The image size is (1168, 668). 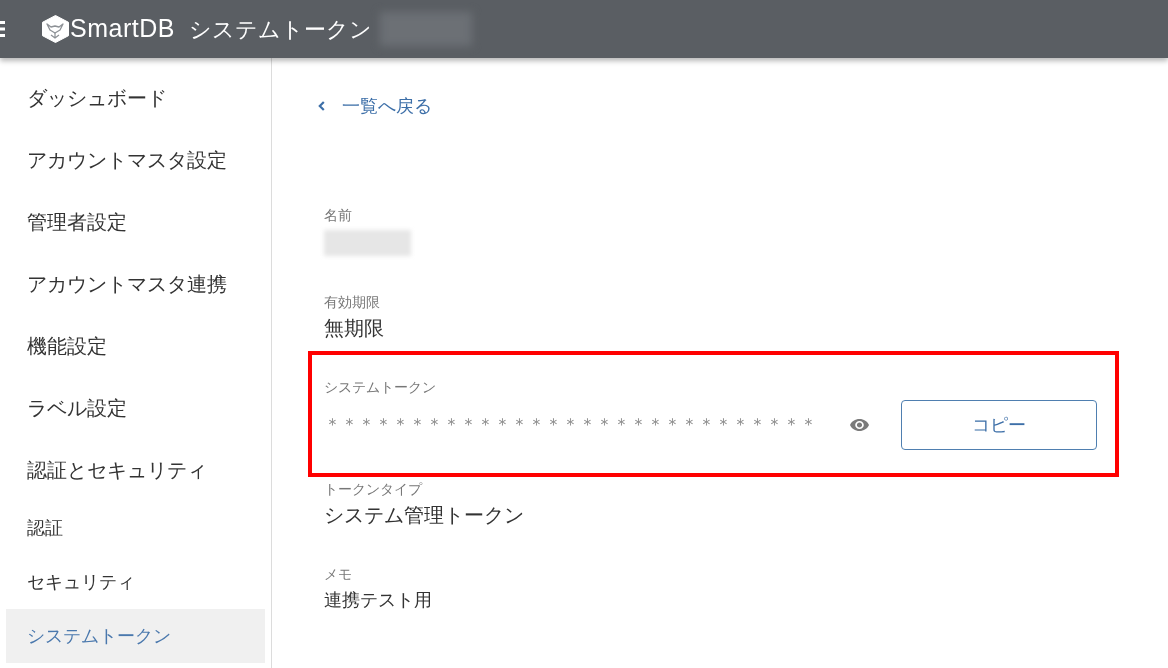 What do you see at coordinates (378, 600) in the screenshot?
I see `field-value: 連携テスト用` at bounding box center [378, 600].